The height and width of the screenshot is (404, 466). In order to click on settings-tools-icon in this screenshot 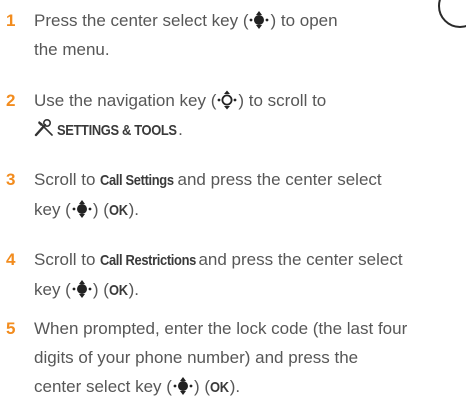, I will do `click(44, 128)`.